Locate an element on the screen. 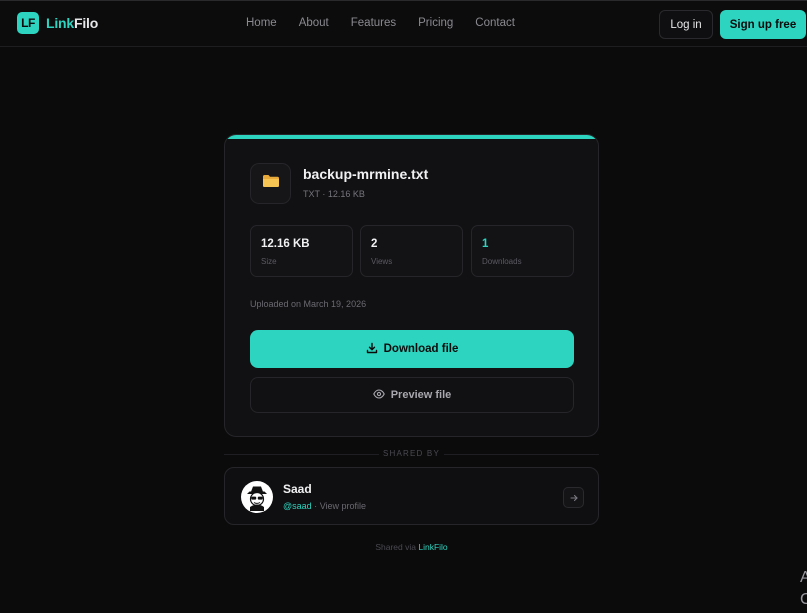  folder-icon is located at coordinates (271, 183).